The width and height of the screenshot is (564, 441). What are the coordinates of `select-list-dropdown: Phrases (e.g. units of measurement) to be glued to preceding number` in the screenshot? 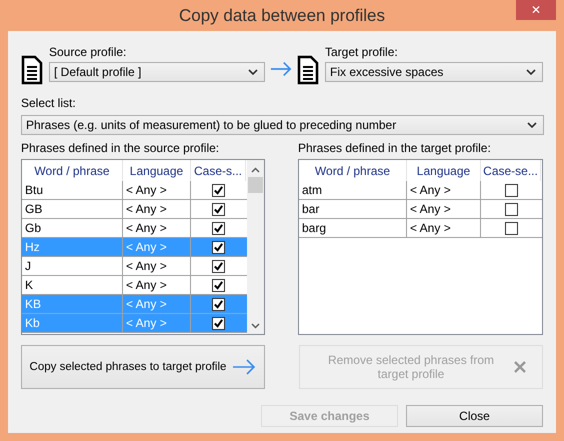 It's located at (282, 125).